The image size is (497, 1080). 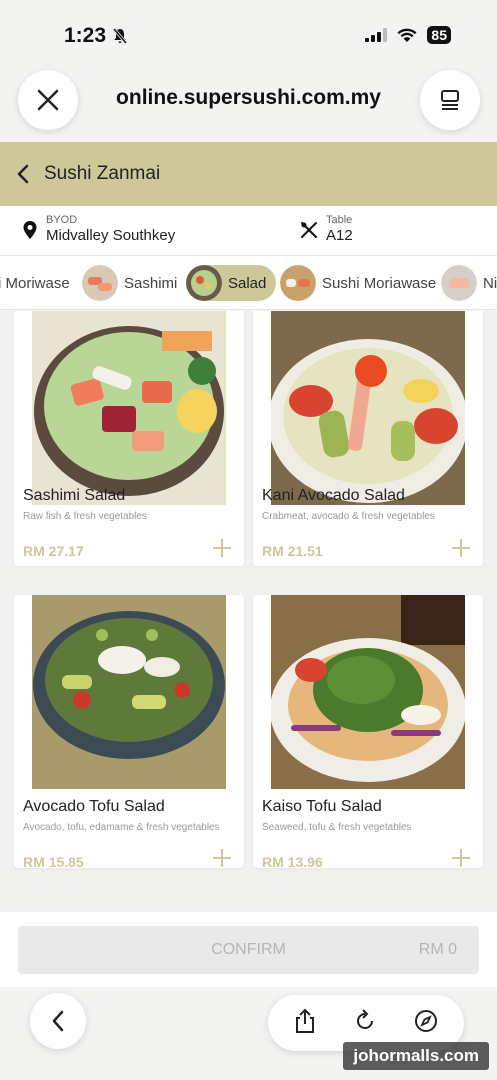 I want to click on reader-button, so click(x=450, y=100).